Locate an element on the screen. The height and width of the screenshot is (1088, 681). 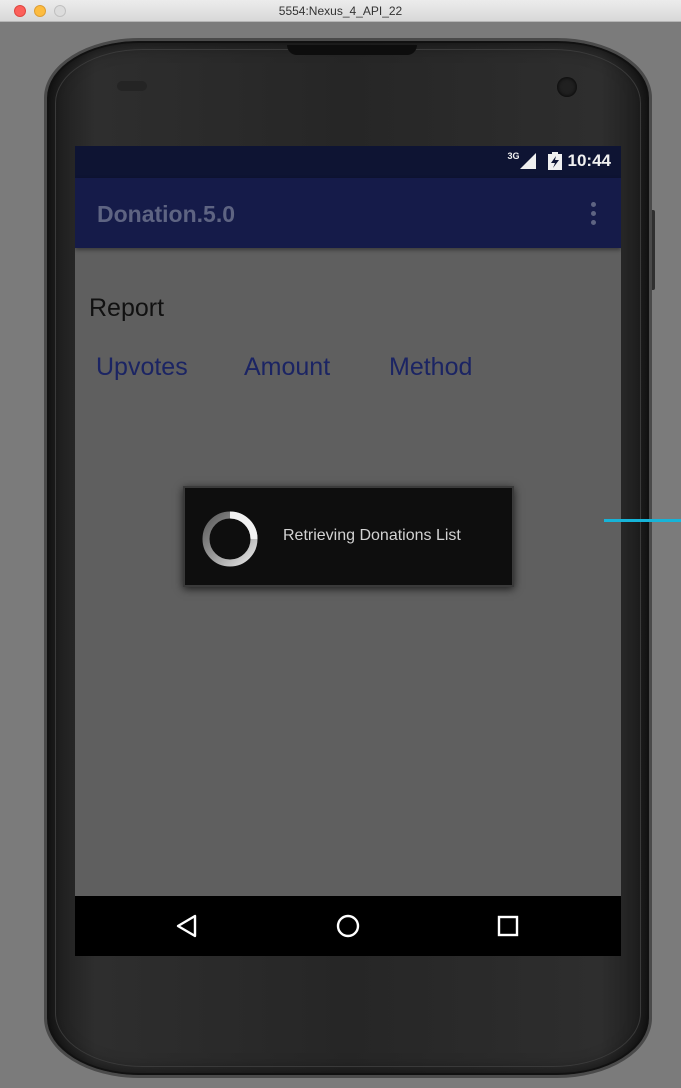
progress-spinner-icon is located at coordinates (230, 539).